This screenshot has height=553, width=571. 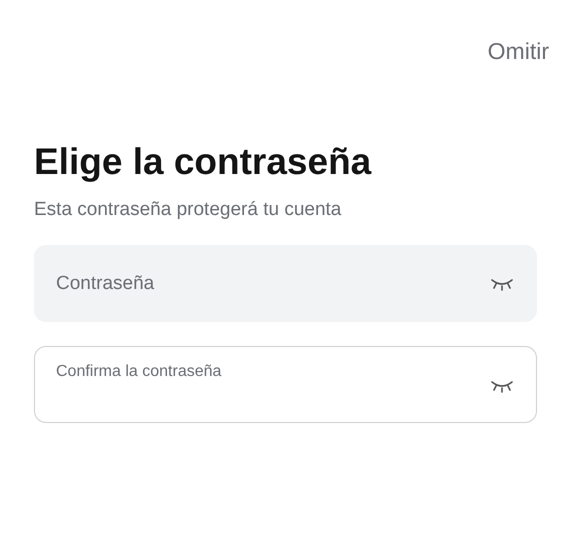 I want to click on page-title: Elige la contraseña, so click(x=203, y=162).